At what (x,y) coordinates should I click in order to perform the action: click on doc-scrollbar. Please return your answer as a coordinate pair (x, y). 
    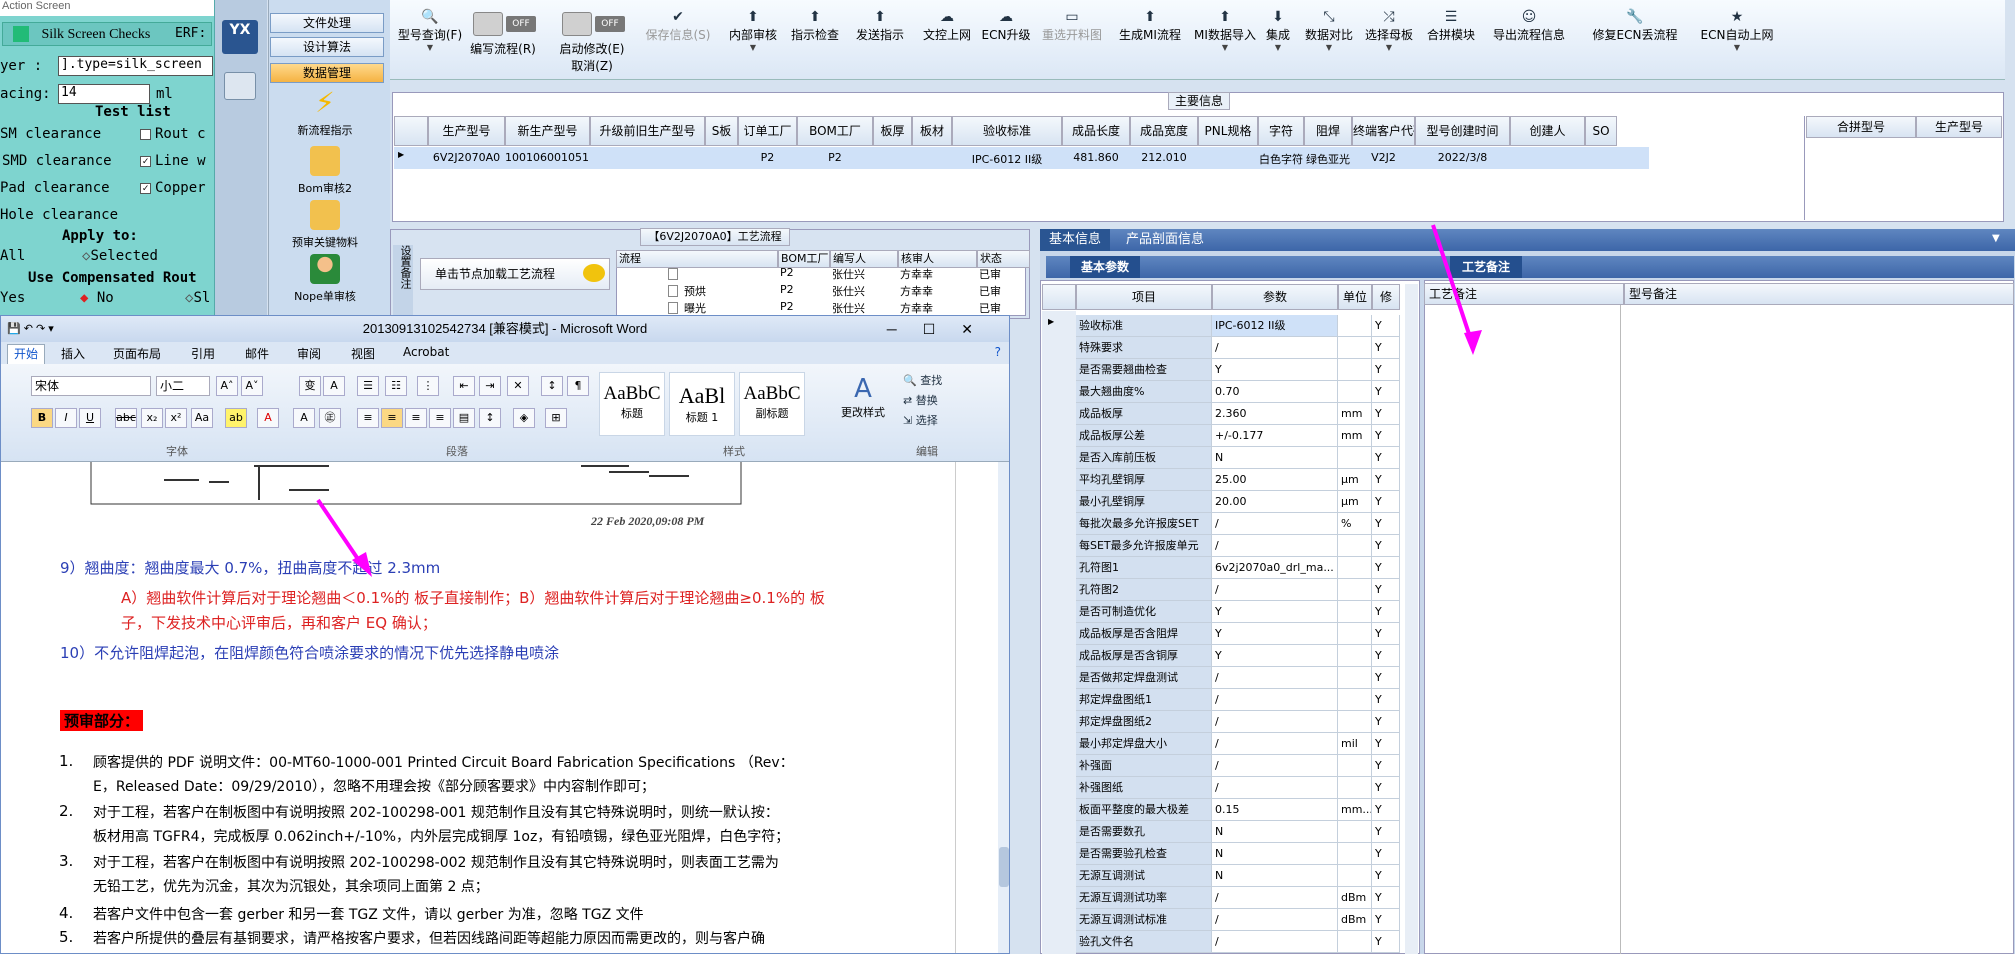
    Looking at the image, I should click on (1003, 707).